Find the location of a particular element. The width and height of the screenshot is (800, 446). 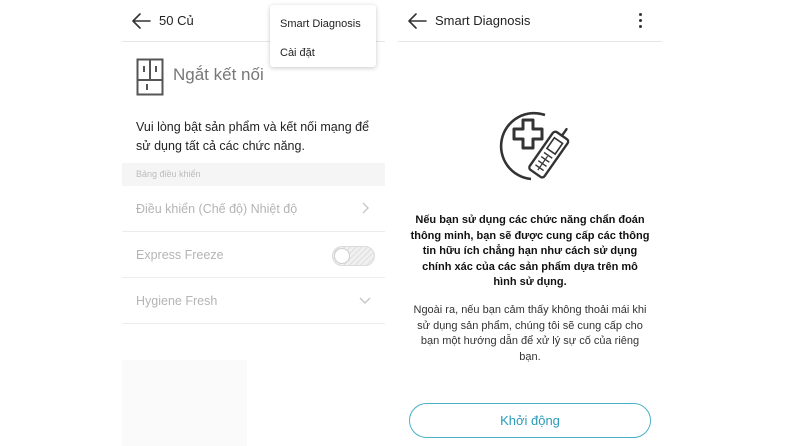

chevron-down-icon is located at coordinates (365, 300).